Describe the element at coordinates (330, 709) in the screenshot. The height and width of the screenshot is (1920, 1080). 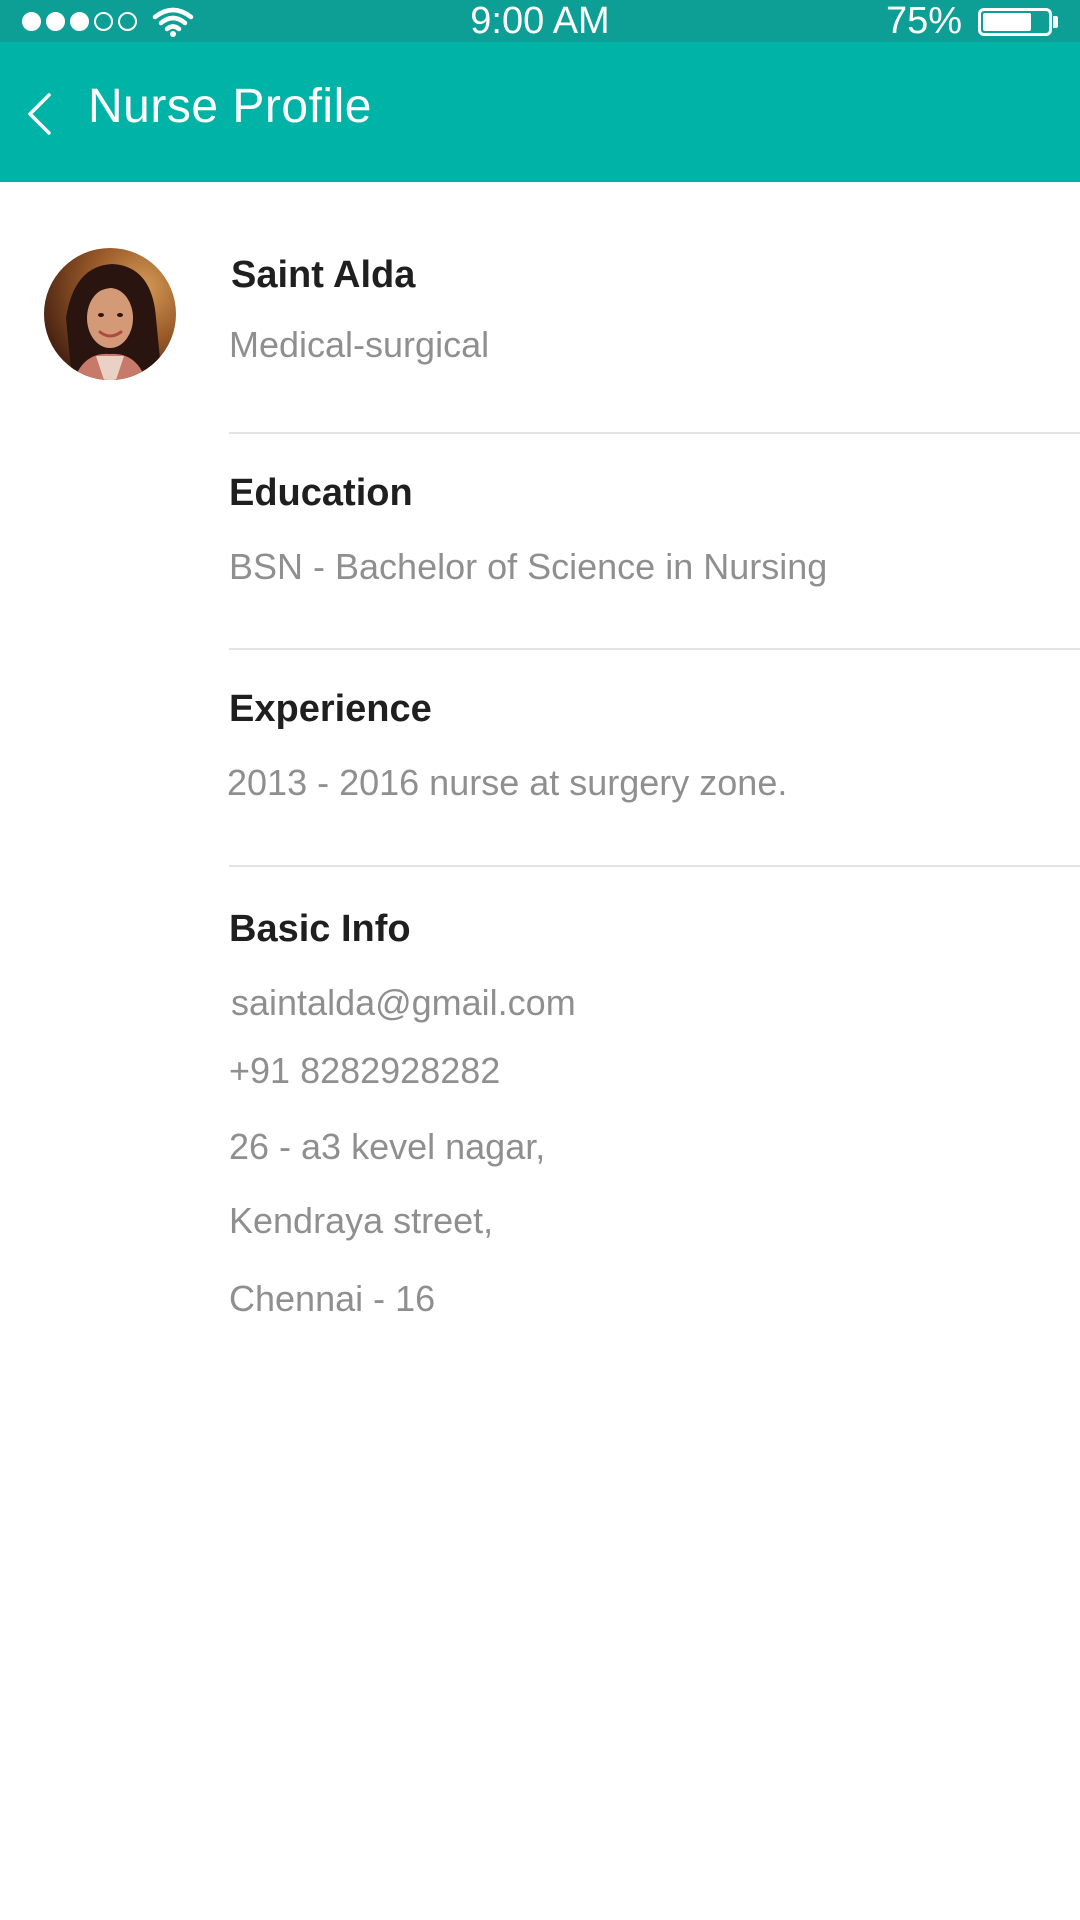
I see `experience-title: Experience` at that location.